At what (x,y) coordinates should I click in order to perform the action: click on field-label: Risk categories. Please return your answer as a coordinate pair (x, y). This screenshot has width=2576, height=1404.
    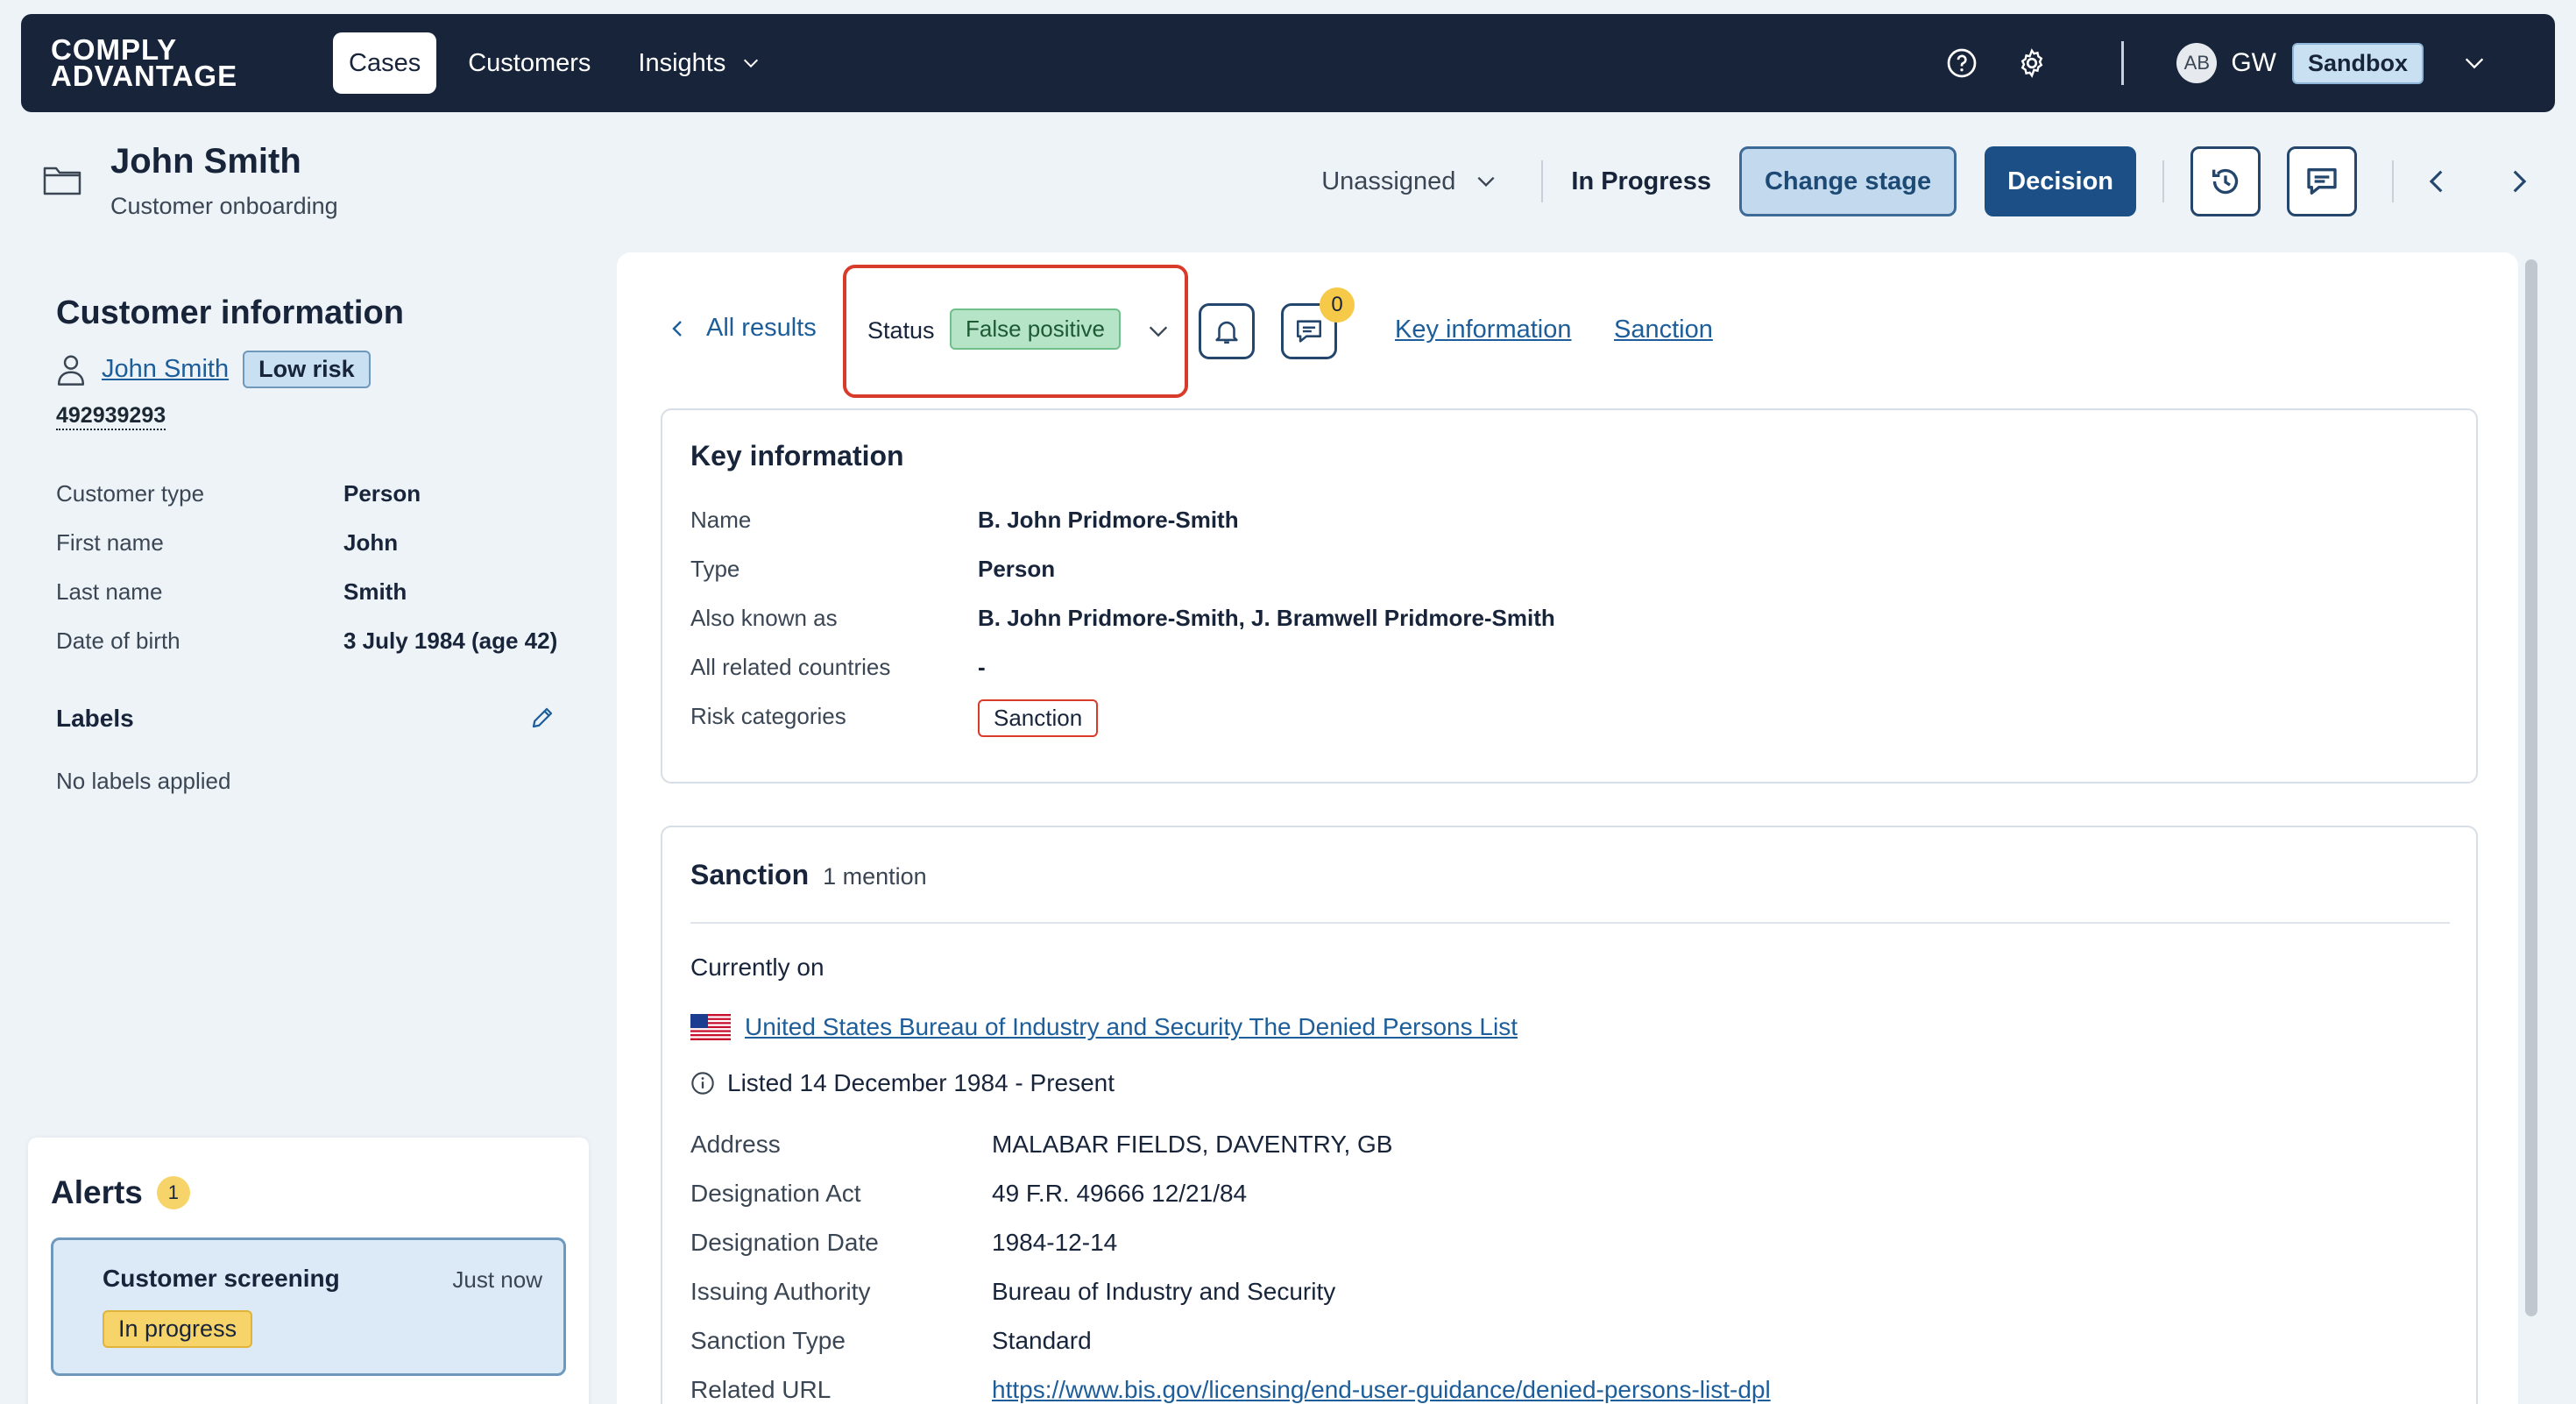
    Looking at the image, I should click on (768, 716).